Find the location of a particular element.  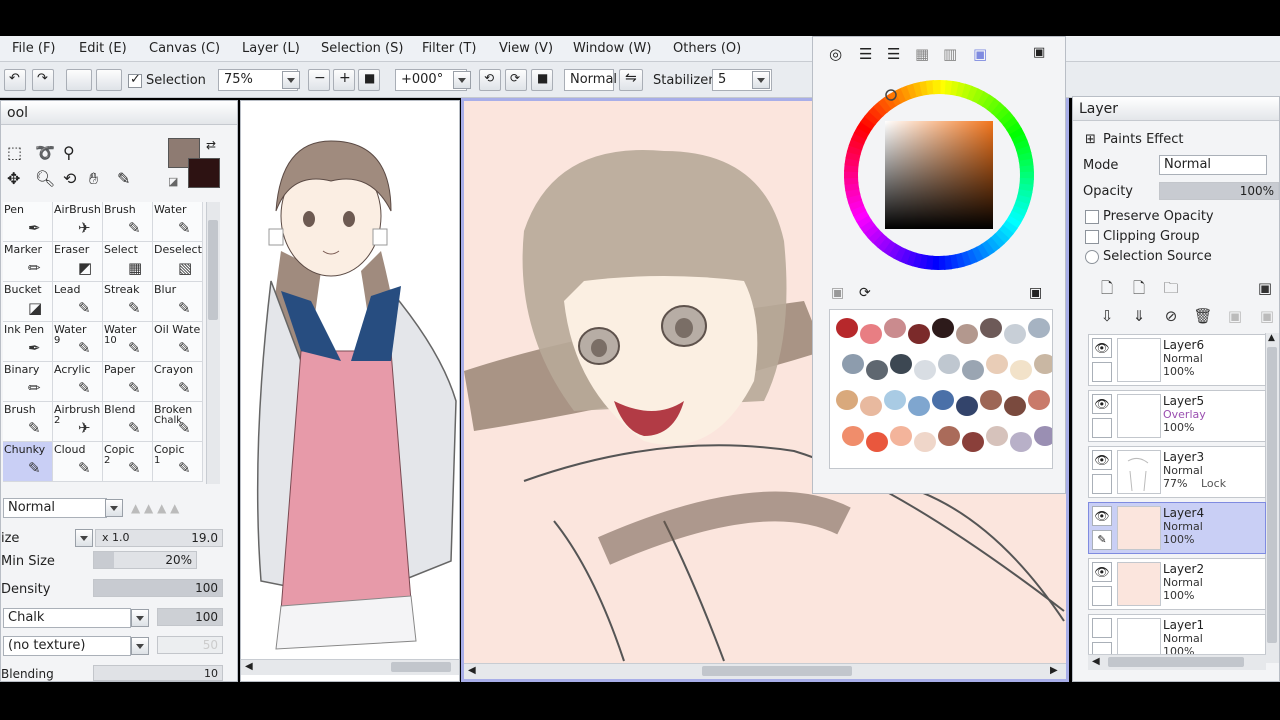

tool-button: Cloud ✎ is located at coordinates (78, 462).